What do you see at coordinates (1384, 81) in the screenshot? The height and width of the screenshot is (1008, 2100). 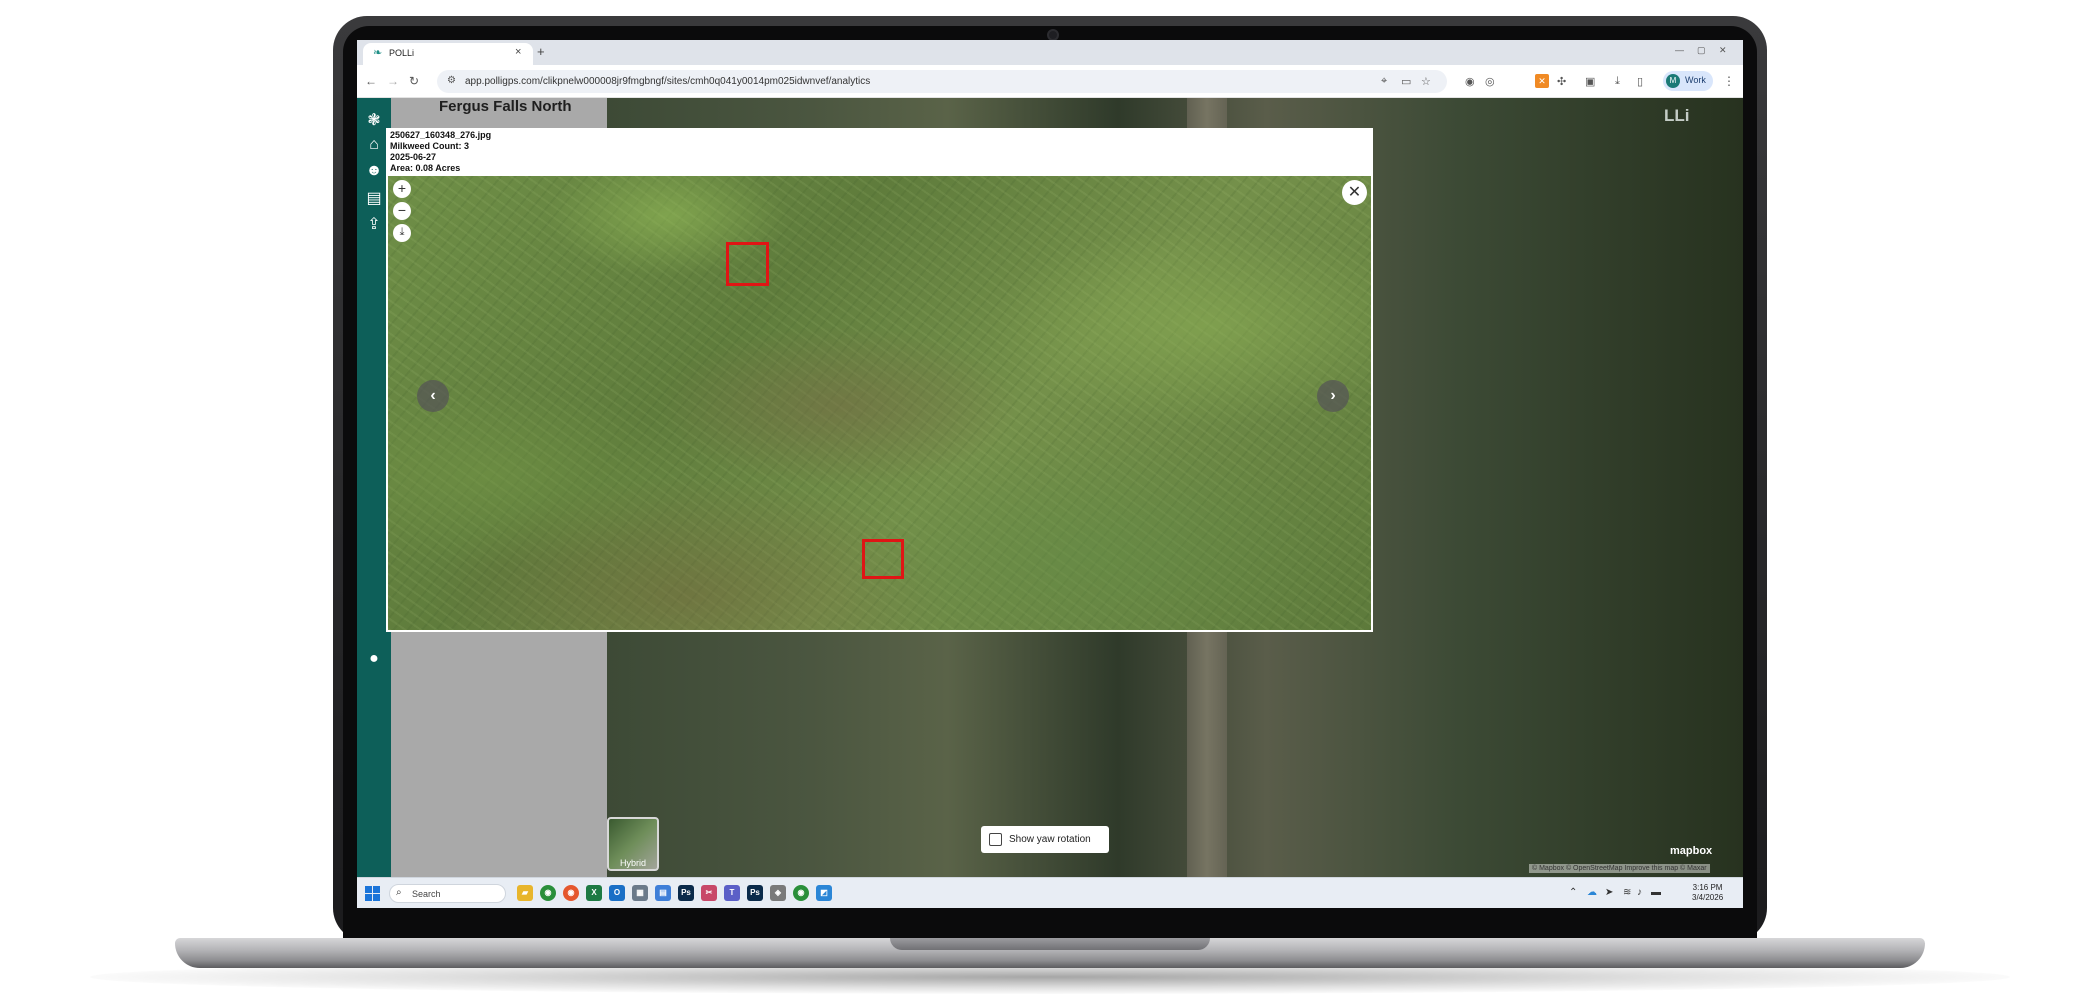 I see `location-icon: ⌖` at bounding box center [1384, 81].